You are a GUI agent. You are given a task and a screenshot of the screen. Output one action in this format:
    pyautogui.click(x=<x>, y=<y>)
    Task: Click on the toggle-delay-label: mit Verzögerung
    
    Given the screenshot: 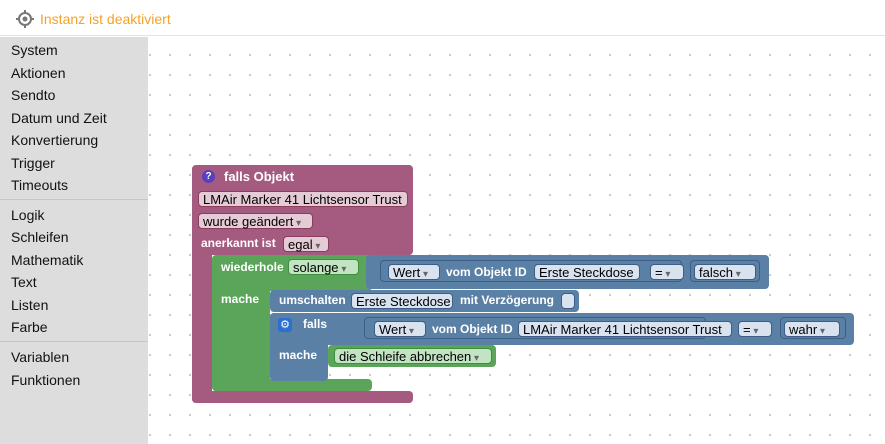 What is the action you would take?
    pyautogui.click(x=507, y=300)
    